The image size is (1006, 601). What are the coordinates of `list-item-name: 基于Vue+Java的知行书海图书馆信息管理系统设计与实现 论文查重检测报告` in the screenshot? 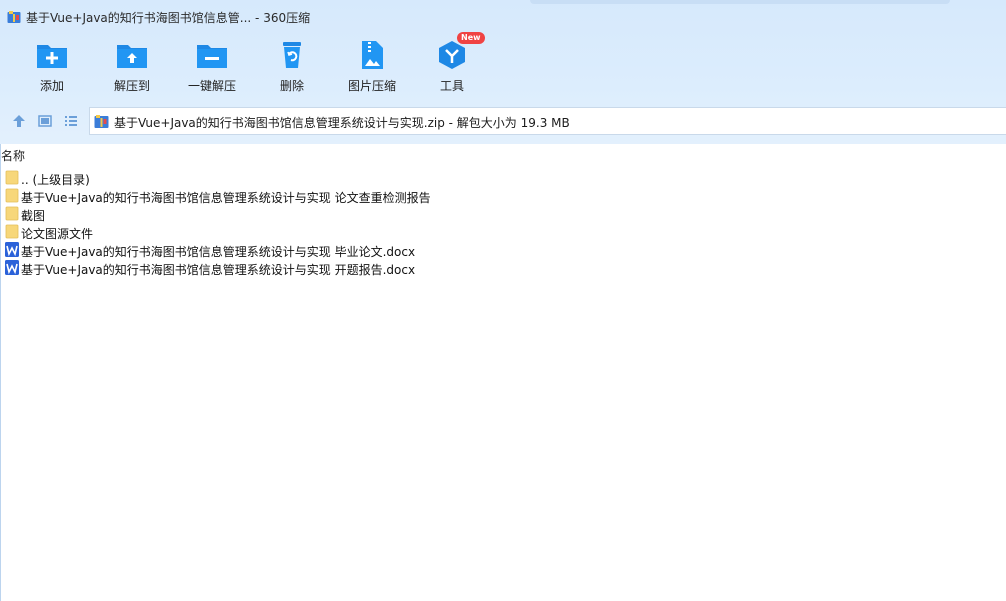 It's located at (226, 198).